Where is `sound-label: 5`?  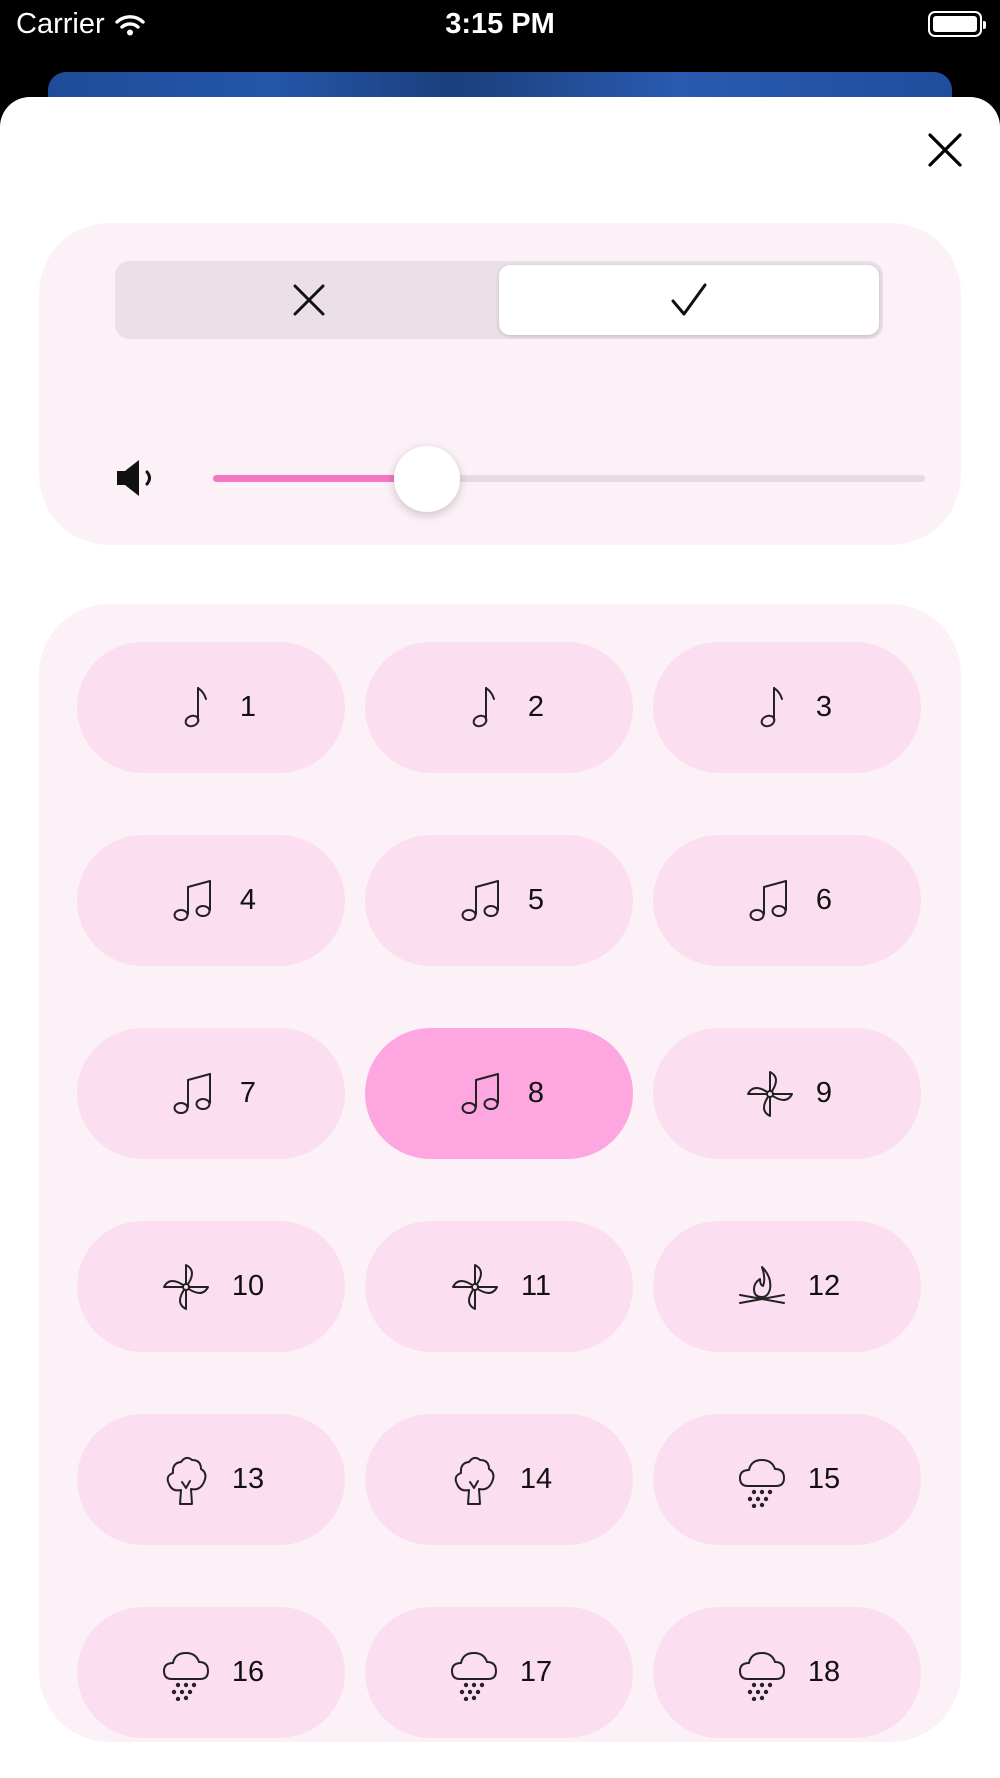 sound-label: 5 is located at coordinates (536, 900).